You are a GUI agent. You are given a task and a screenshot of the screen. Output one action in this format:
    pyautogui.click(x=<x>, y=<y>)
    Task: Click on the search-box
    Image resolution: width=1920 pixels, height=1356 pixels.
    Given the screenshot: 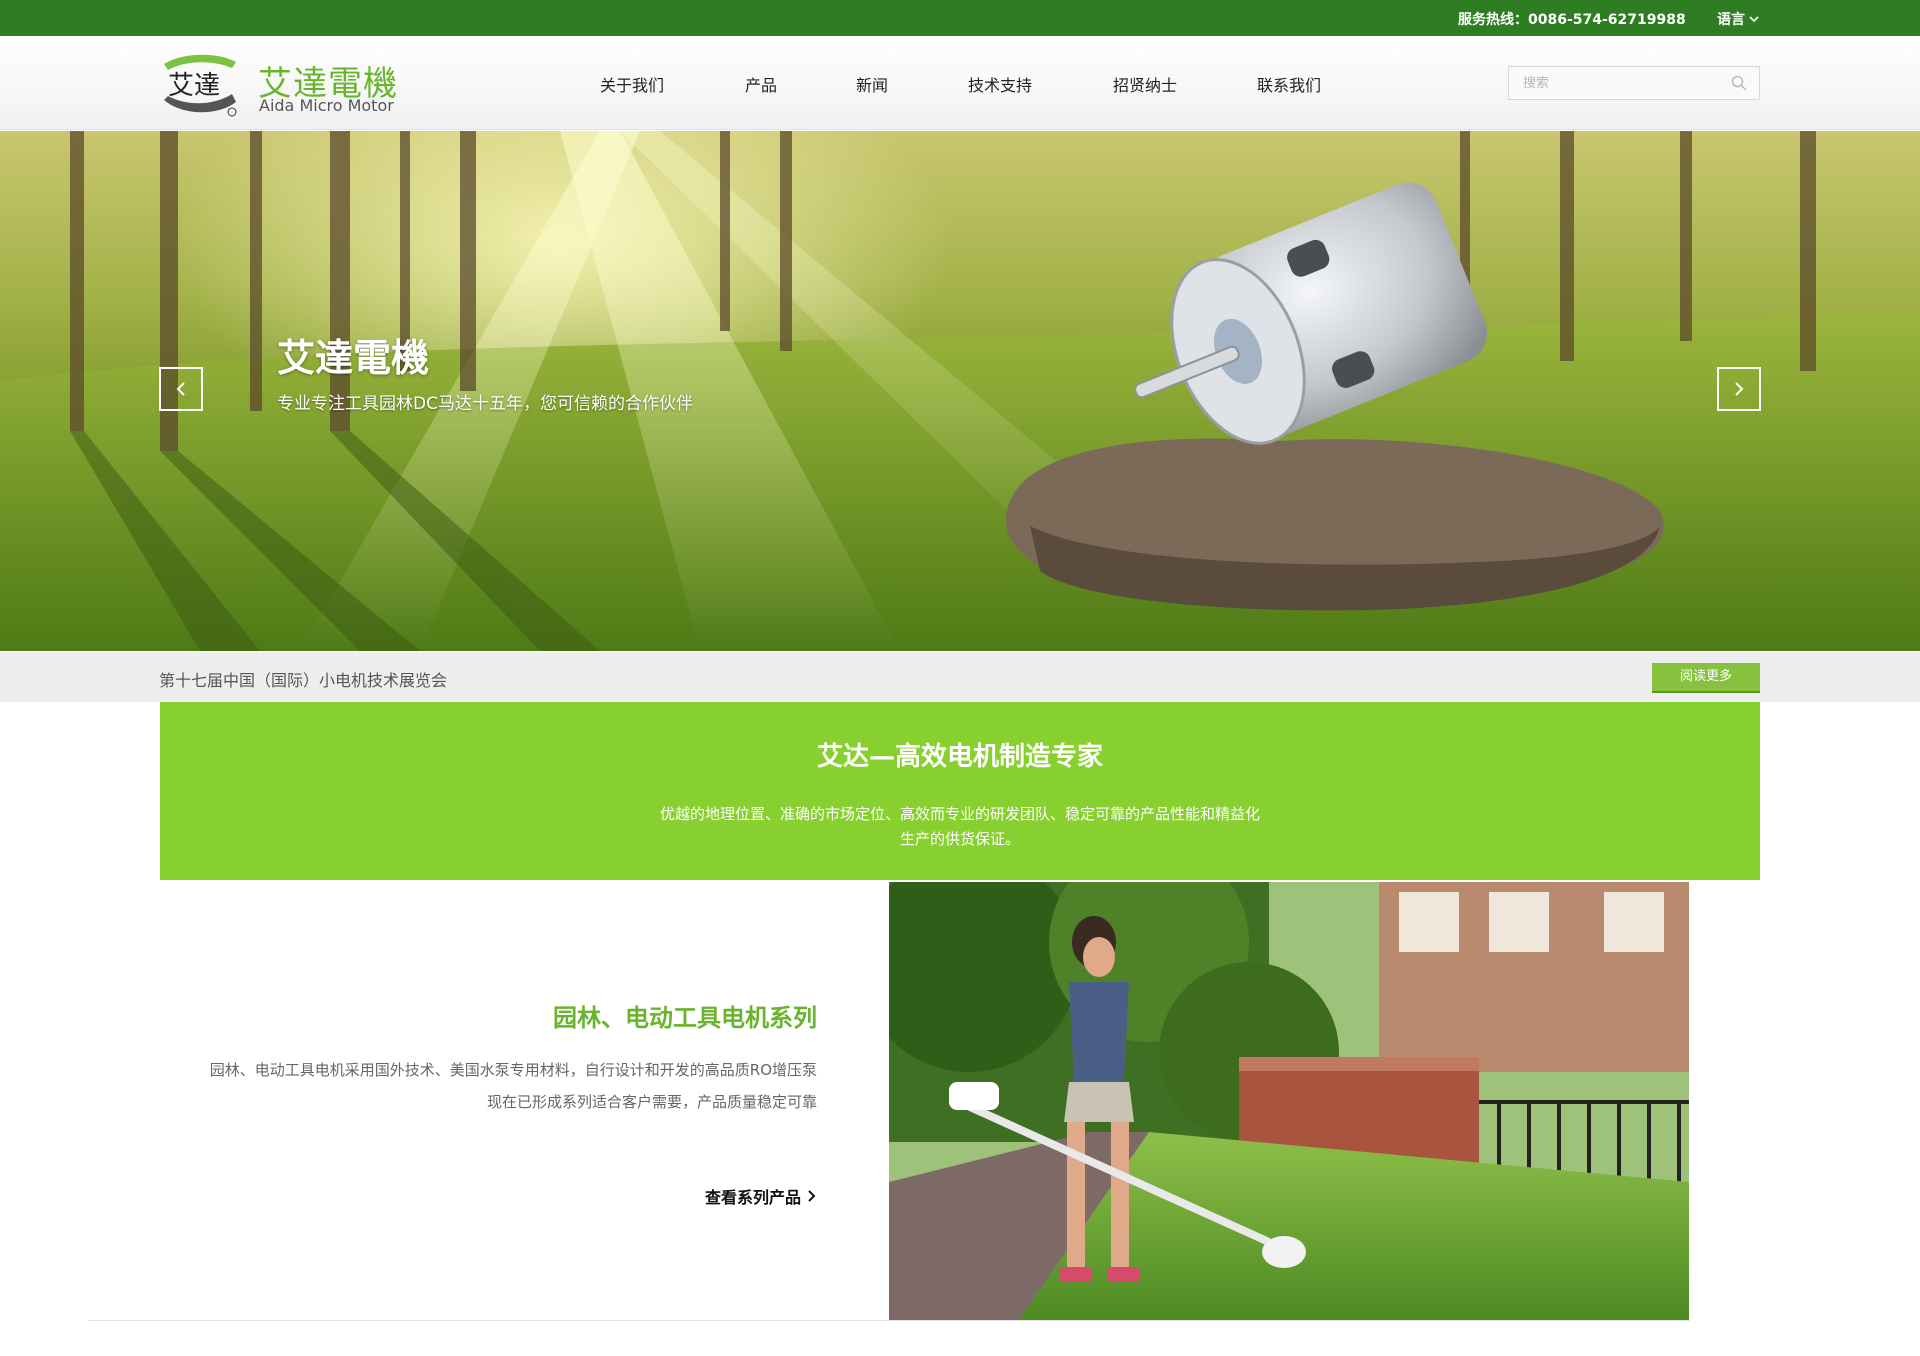 What is the action you would take?
    pyautogui.click(x=1634, y=83)
    